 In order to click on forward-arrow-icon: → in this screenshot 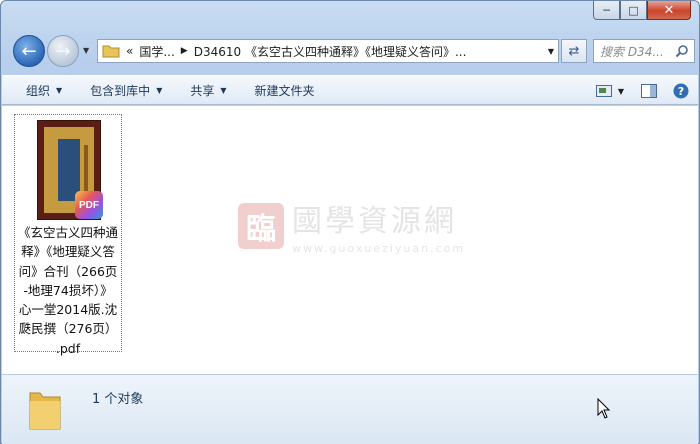, I will do `click(63, 51)`.